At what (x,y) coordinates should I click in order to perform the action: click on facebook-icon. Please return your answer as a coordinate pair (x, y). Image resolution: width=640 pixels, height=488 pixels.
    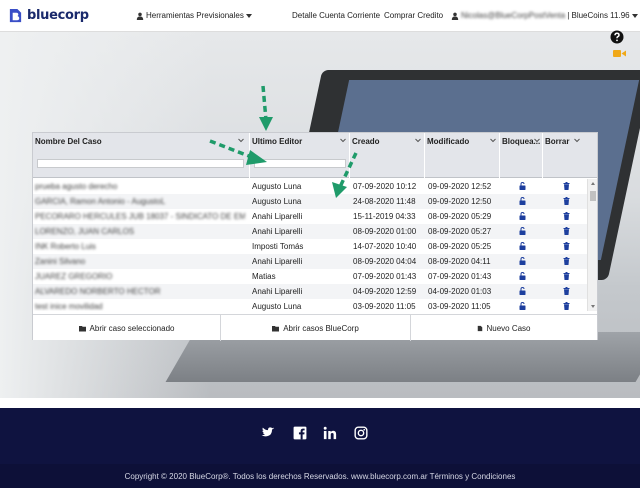
    Looking at the image, I should click on (300, 433).